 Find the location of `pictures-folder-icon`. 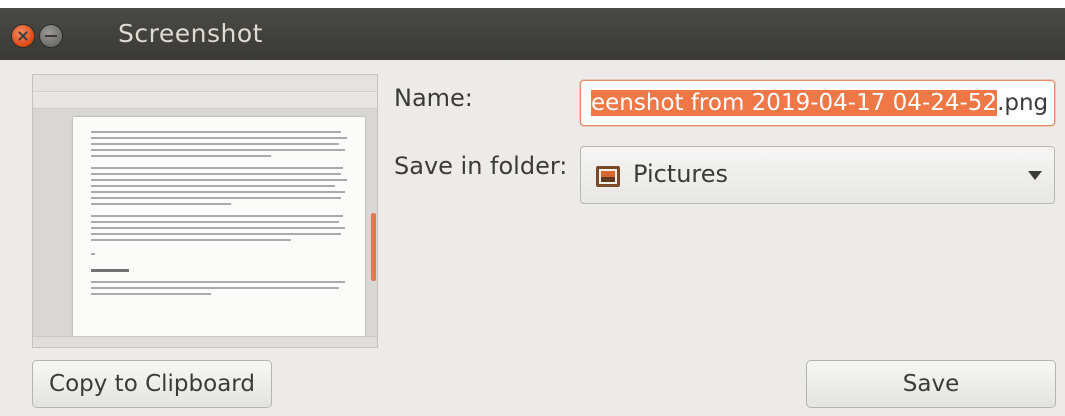

pictures-folder-icon is located at coordinates (608, 176).